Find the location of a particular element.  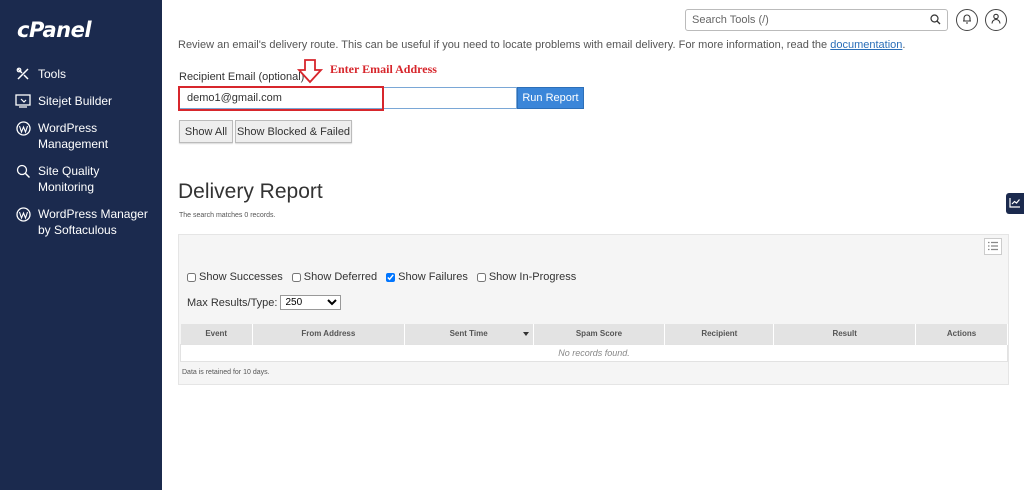

stats-side-tab is located at coordinates (1015, 203).